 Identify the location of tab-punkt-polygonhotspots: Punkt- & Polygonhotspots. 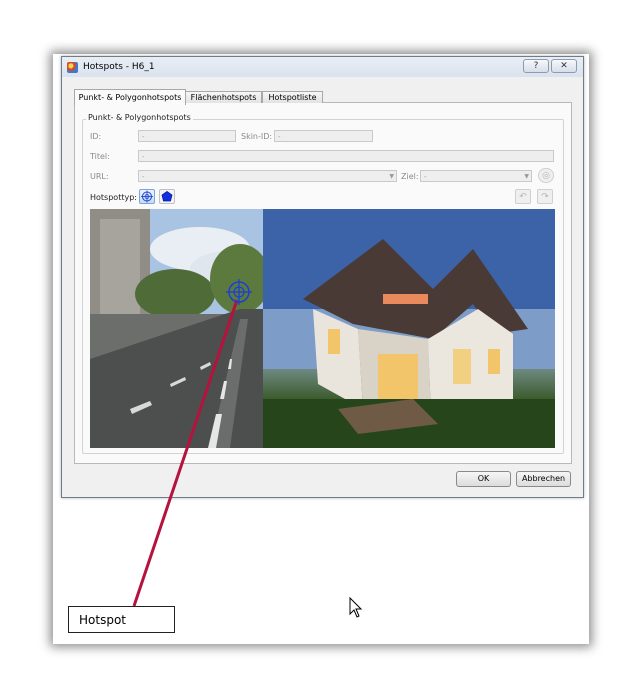
(130, 97).